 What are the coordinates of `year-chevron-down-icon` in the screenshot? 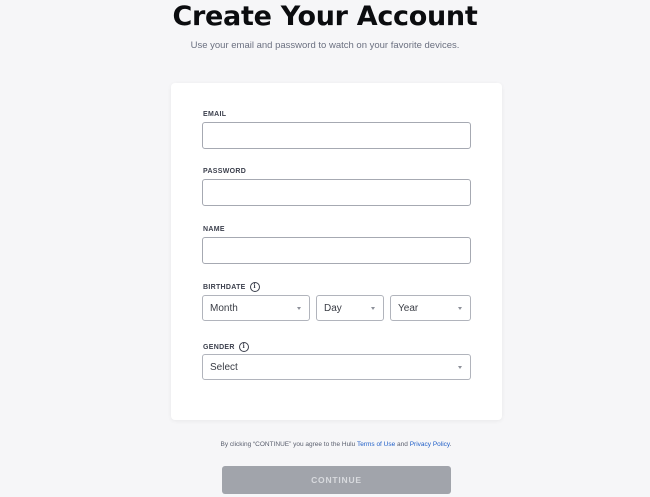 It's located at (460, 308).